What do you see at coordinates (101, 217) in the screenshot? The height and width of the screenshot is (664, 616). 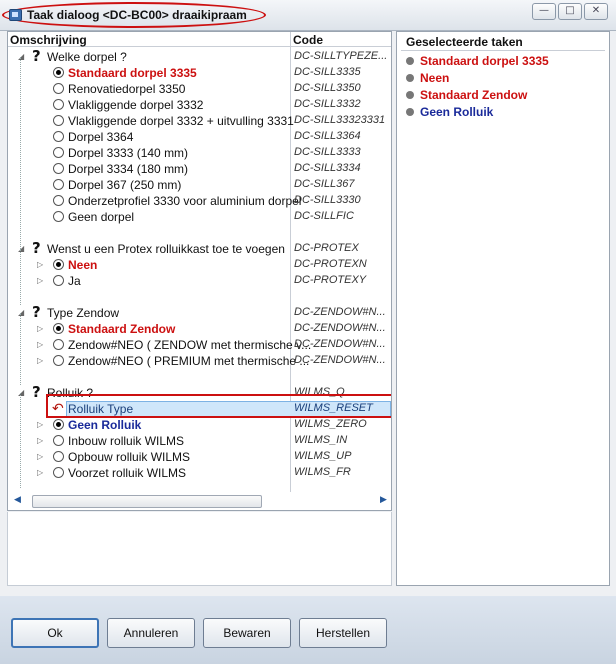 I see `option-label: Geen dorpel` at bounding box center [101, 217].